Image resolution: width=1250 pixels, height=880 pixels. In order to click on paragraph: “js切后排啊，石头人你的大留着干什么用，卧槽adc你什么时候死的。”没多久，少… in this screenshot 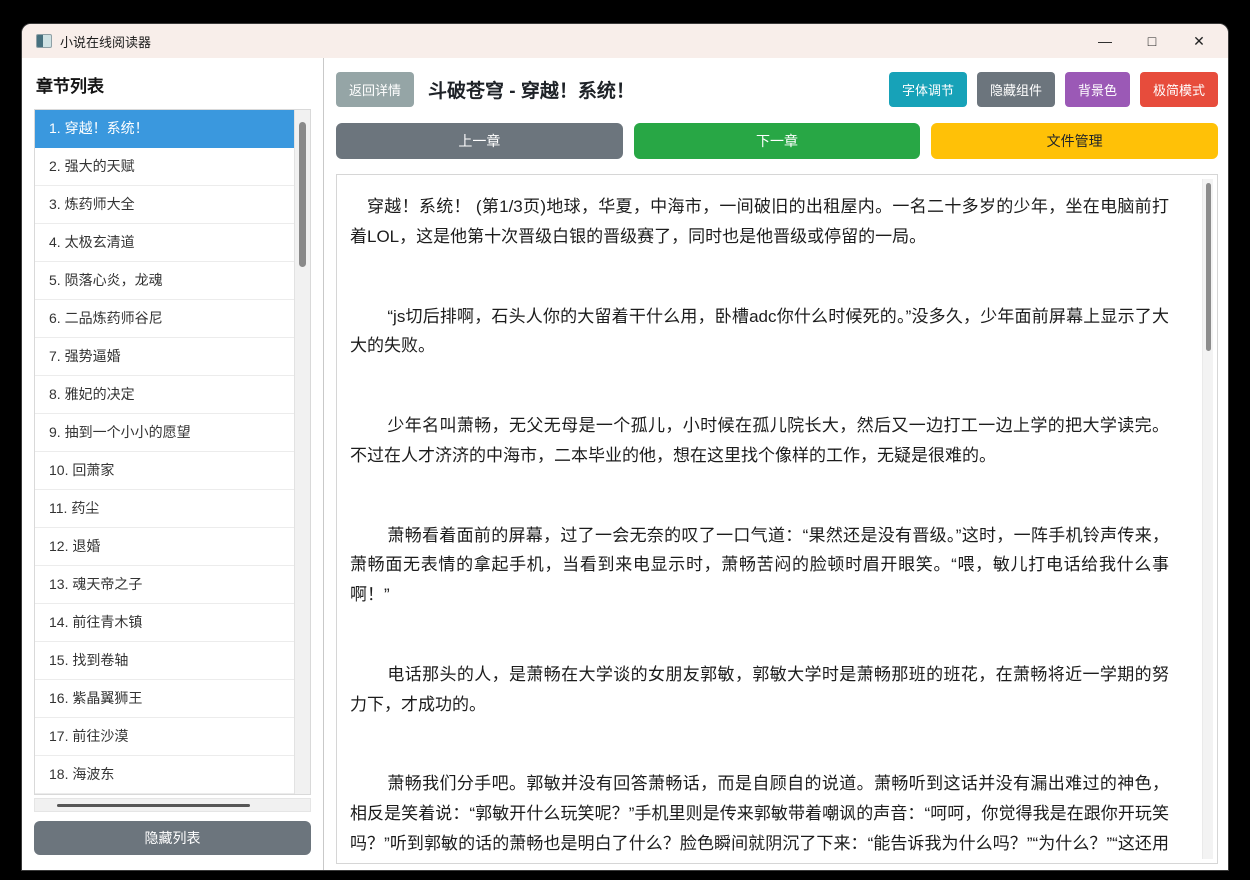, I will do `click(759, 331)`.